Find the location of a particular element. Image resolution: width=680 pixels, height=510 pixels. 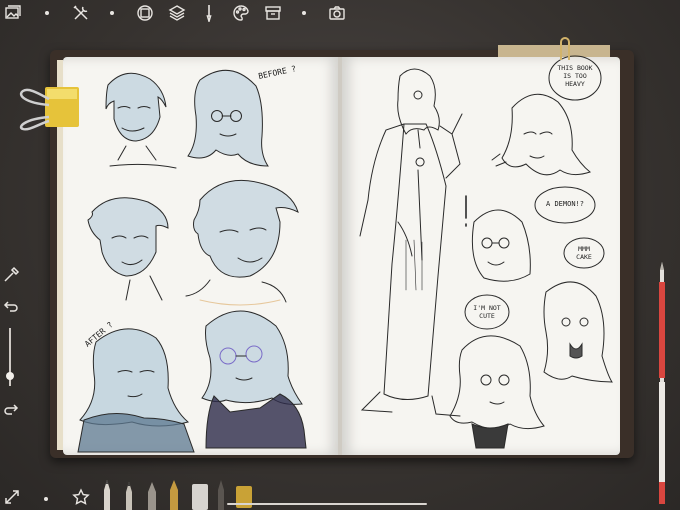

bubble-this-book: THIS BOOK IS TOO HEAVY is located at coordinates (575, 76).